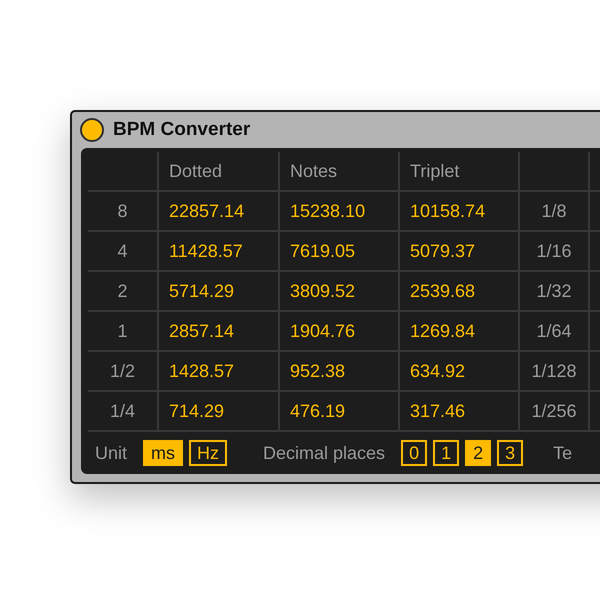  Describe the element at coordinates (458, 252) in the screenshot. I see `value-cell: 5079.37` at that location.